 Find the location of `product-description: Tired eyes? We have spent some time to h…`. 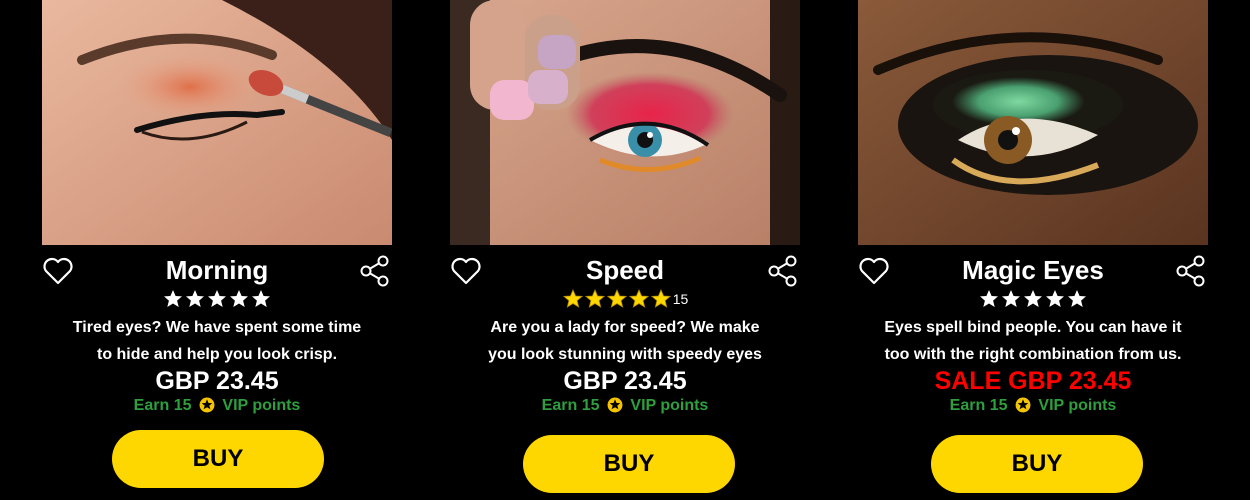

product-description: Tired eyes? We have spent some time to h… is located at coordinates (217, 341).